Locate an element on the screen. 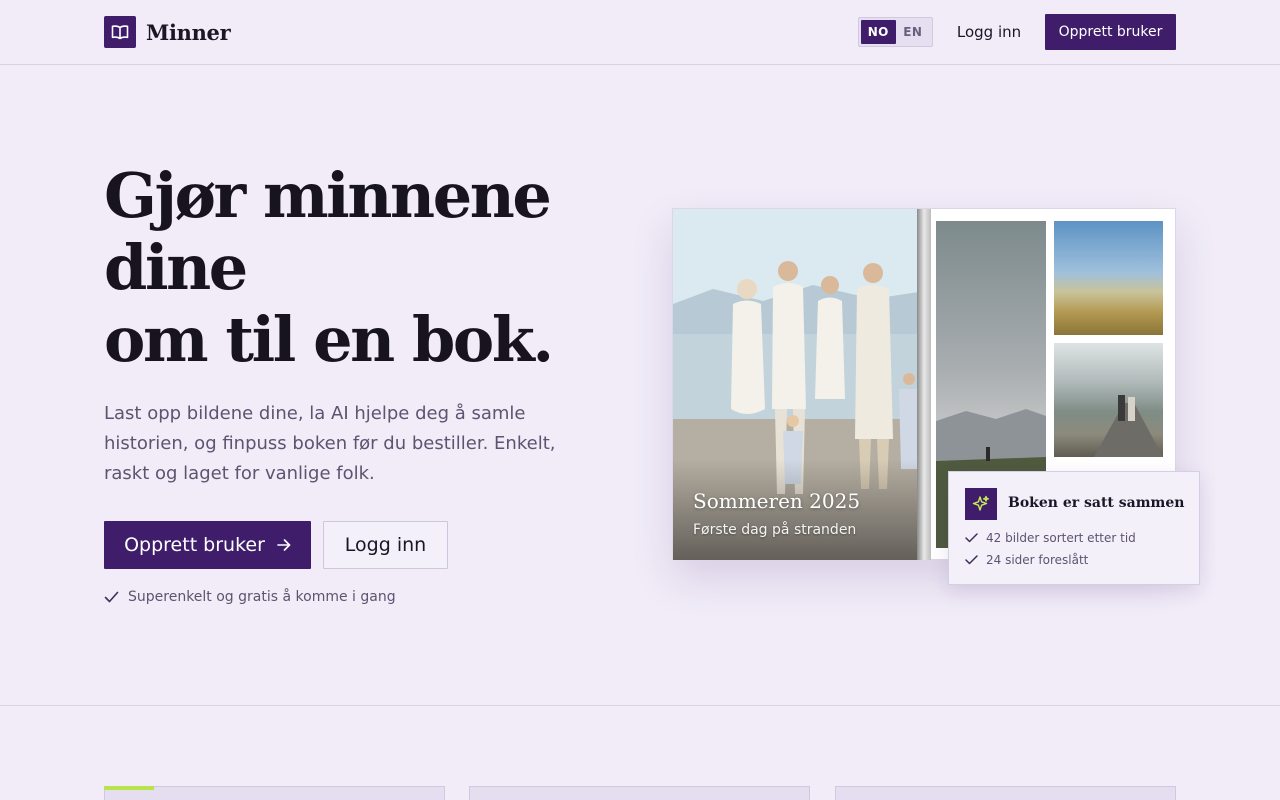 Image resolution: width=1280 pixels, height=800 pixels. book-cover-photo: Sommeren 2025 Første dag på stranden is located at coordinates (799, 384).